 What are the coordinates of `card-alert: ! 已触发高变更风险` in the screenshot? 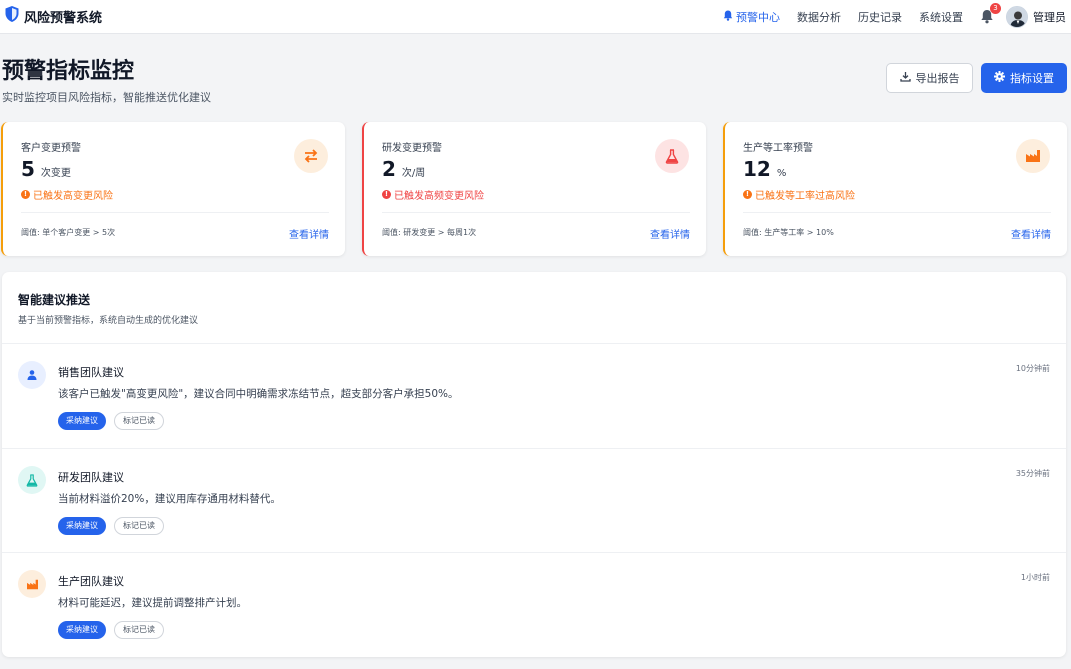 It's located at (67, 194).